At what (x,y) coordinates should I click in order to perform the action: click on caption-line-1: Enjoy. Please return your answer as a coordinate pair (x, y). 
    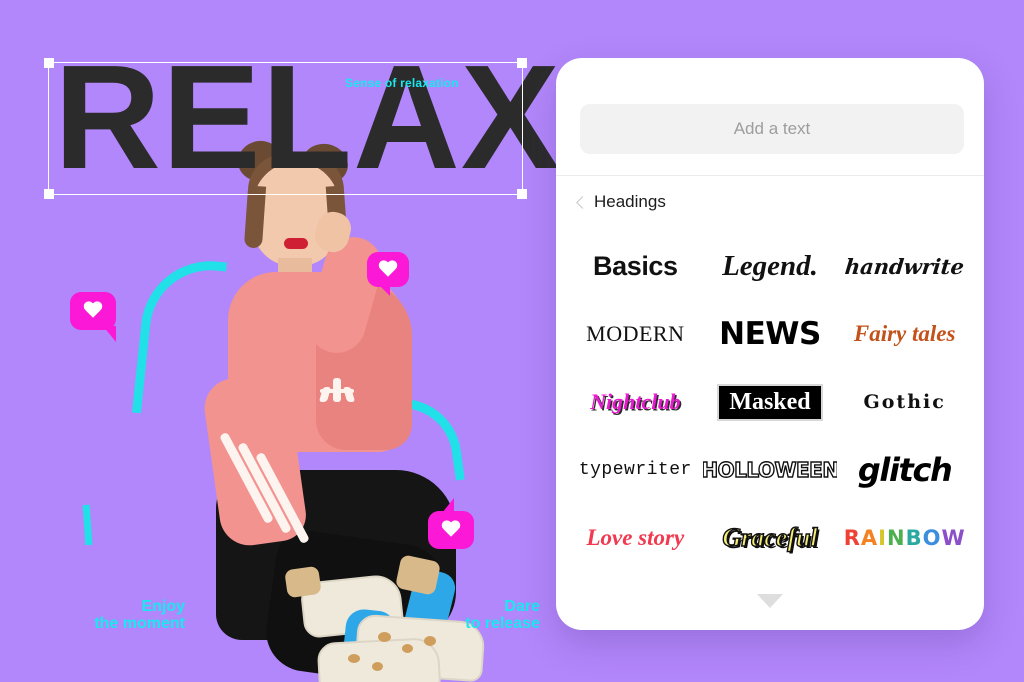
    Looking at the image, I should click on (163, 606).